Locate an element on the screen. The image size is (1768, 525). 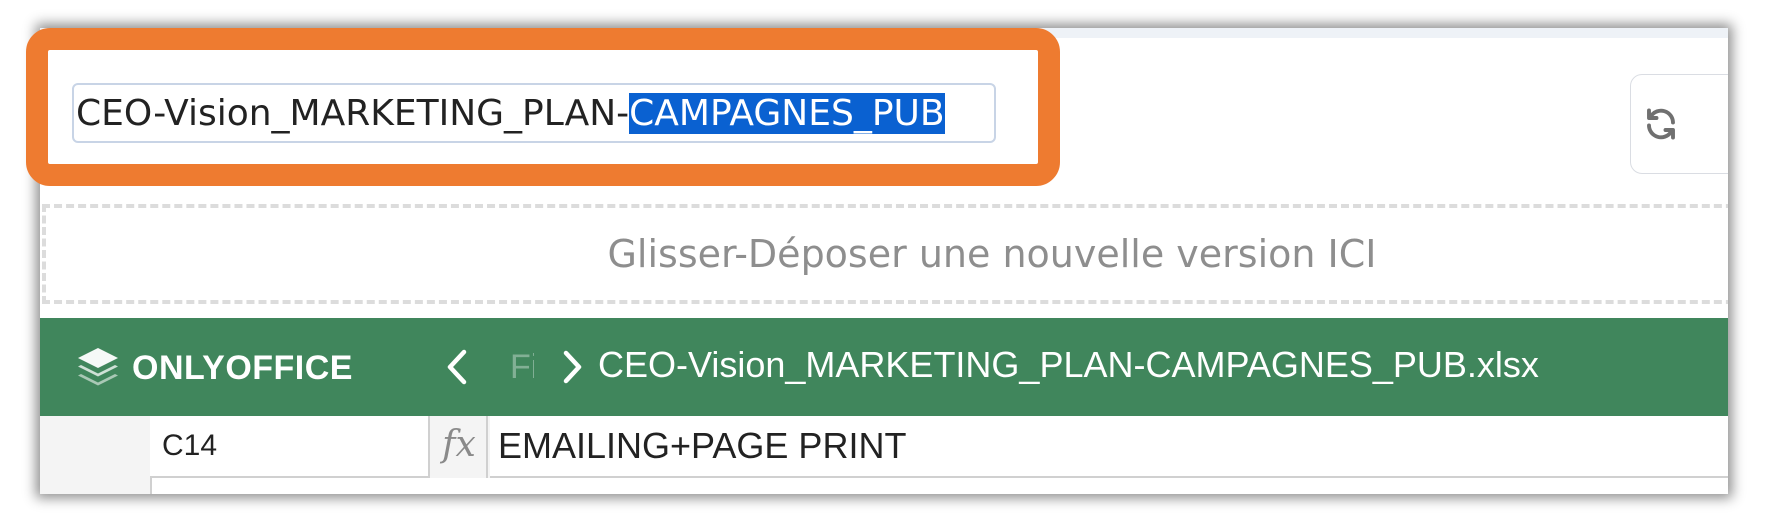
back-button is located at coordinates (457, 369).